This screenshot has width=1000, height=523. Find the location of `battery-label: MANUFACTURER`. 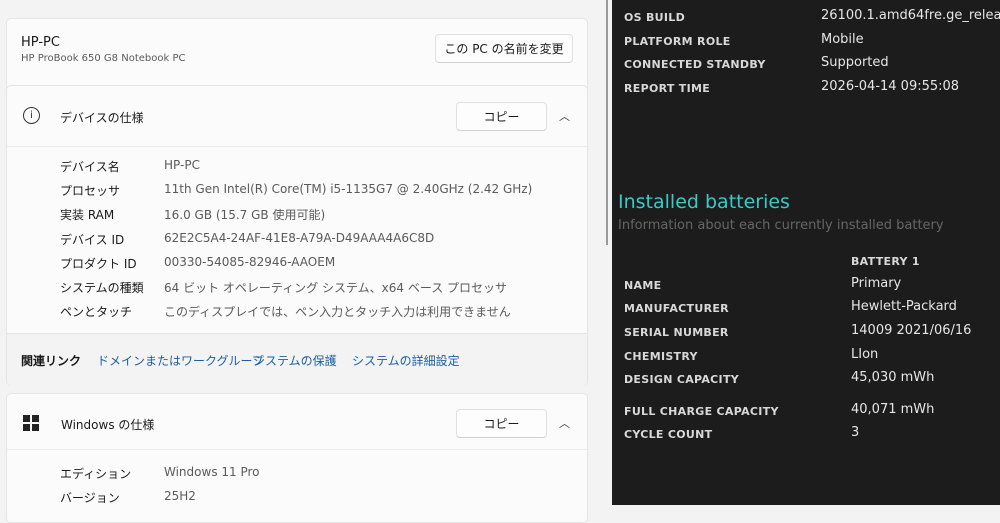

battery-label: MANUFACTURER is located at coordinates (676, 308).